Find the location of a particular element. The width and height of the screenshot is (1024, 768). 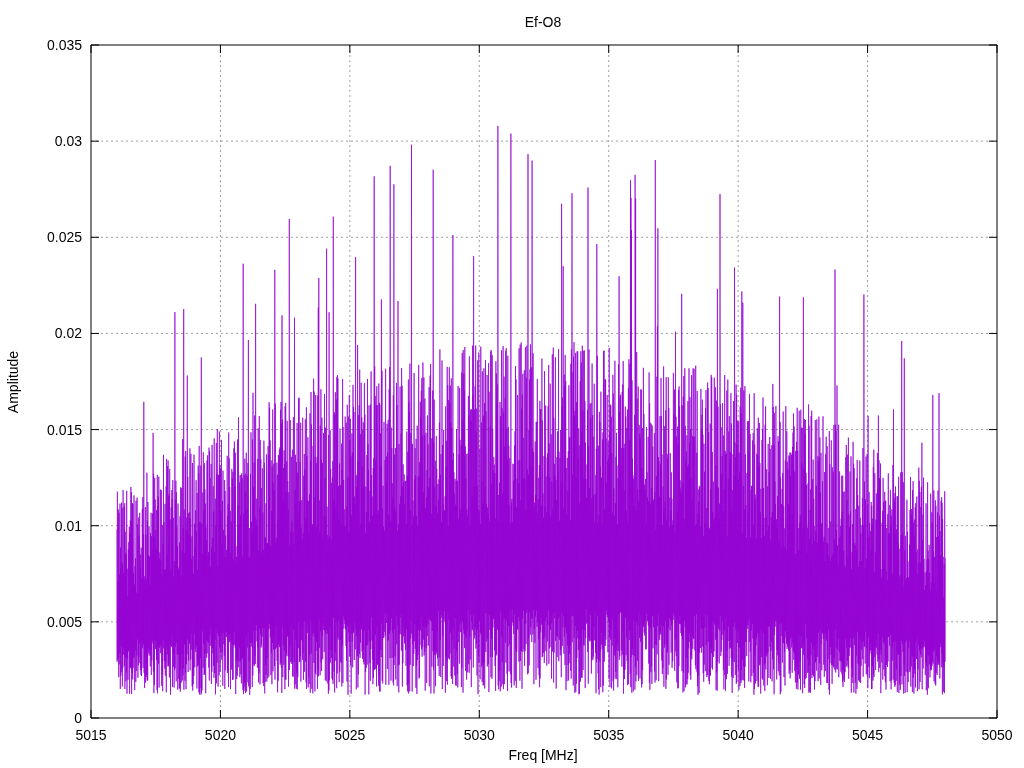

y-tick-label: 0.015 is located at coordinates (64, 429).